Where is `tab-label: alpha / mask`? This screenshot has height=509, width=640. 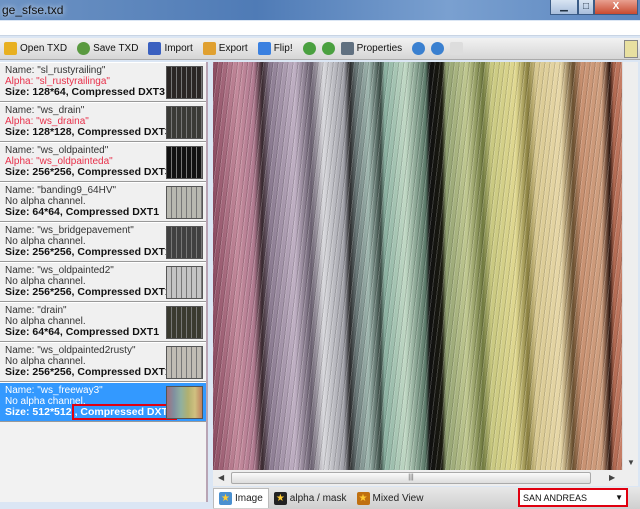 tab-label: alpha / mask is located at coordinates (318, 498).